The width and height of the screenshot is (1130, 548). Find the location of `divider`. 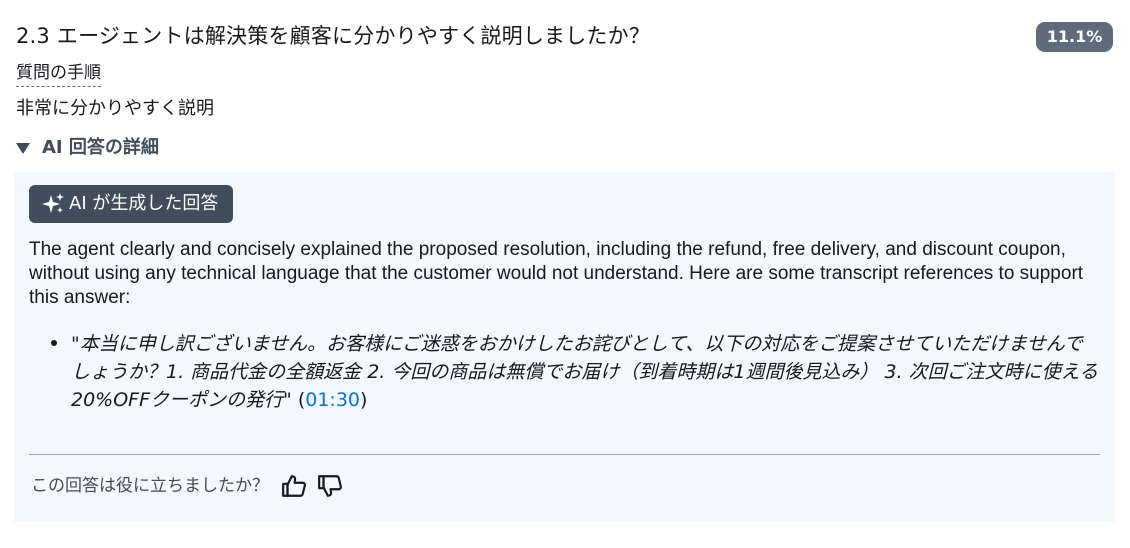

divider is located at coordinates (564, 454).